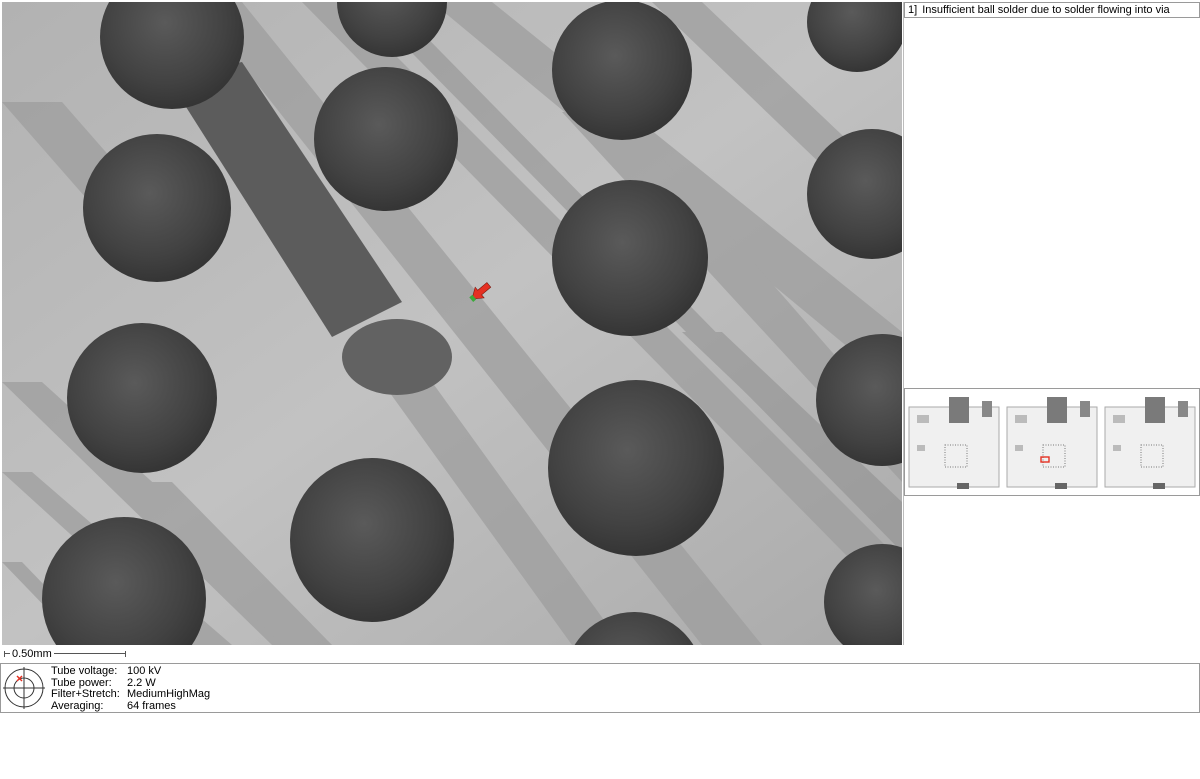  Describe the element at coordinates (913, 10) in the screenshot. I see `annotation-number: 1]` at that location.